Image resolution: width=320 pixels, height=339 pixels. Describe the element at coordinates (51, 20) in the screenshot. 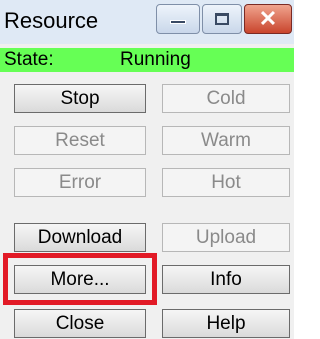

I see `window-title: Resource` at that location.